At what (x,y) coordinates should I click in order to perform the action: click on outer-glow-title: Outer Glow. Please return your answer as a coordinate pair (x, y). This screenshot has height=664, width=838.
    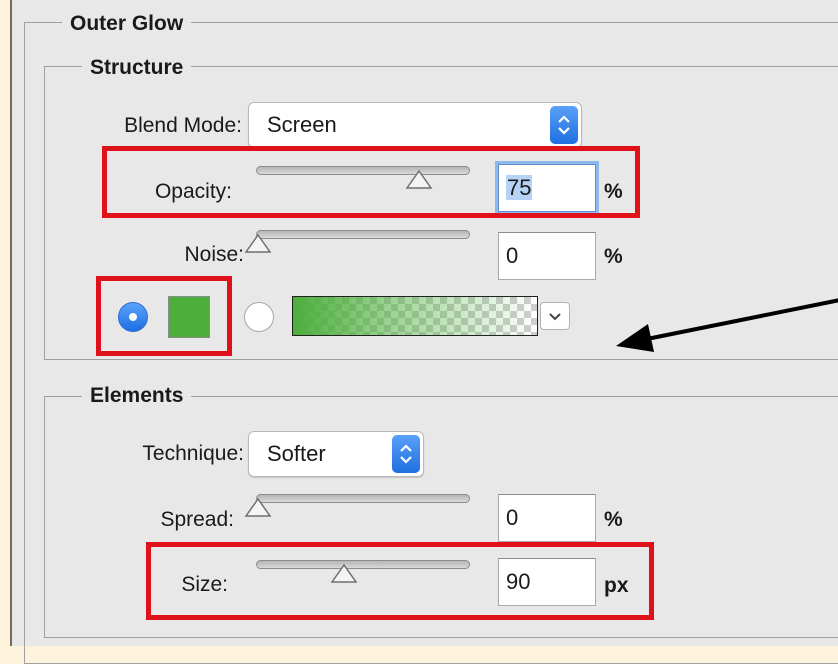
    Looking at the image, I should click on (127, 24).